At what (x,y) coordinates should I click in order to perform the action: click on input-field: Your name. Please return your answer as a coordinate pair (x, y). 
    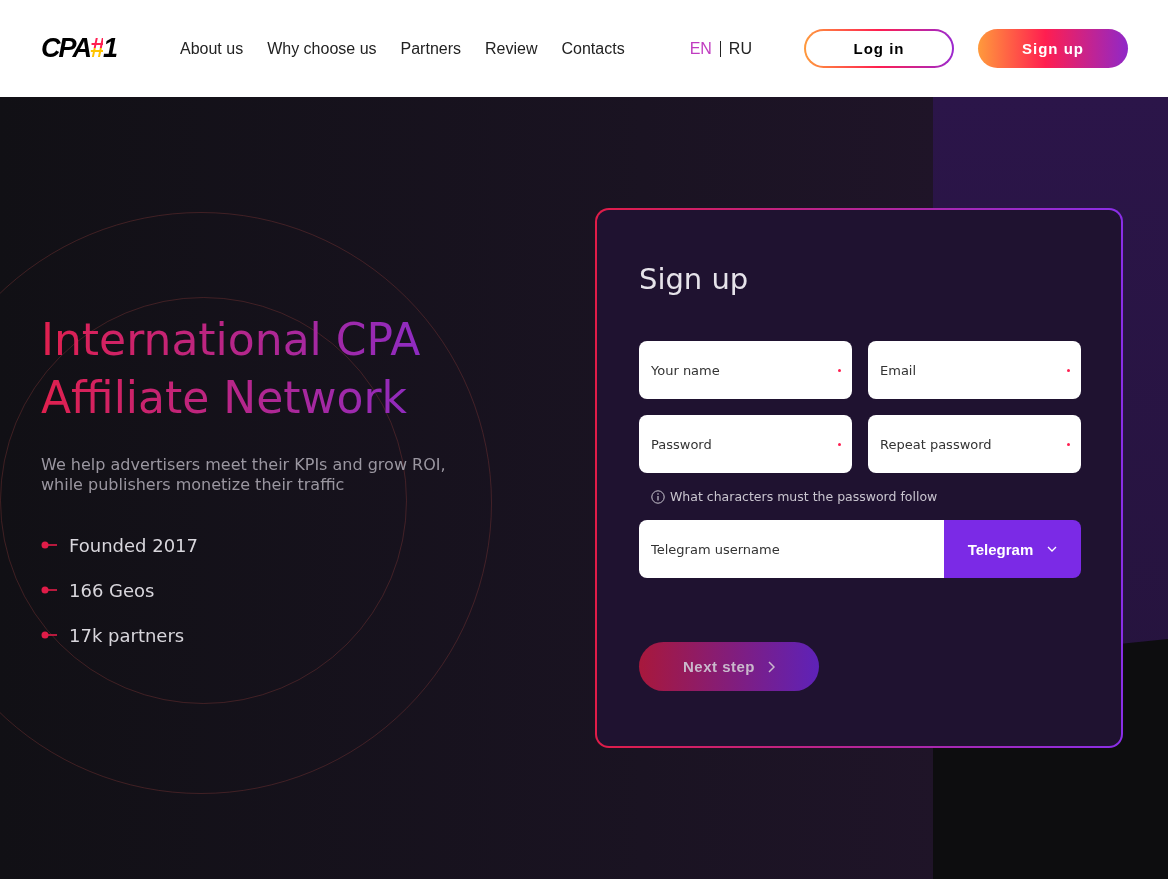
    Looking at the image, I should click on (745, 370).